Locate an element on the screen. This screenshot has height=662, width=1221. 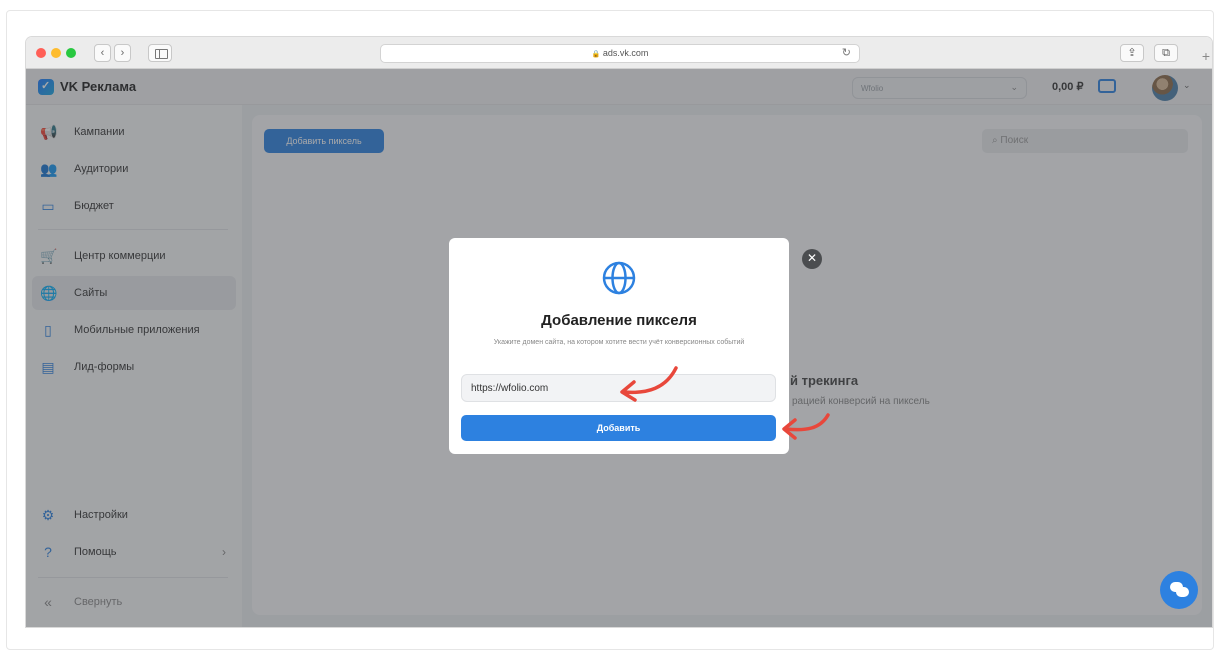
lock-icon: 🔒 is located at coordinates (596, 54).